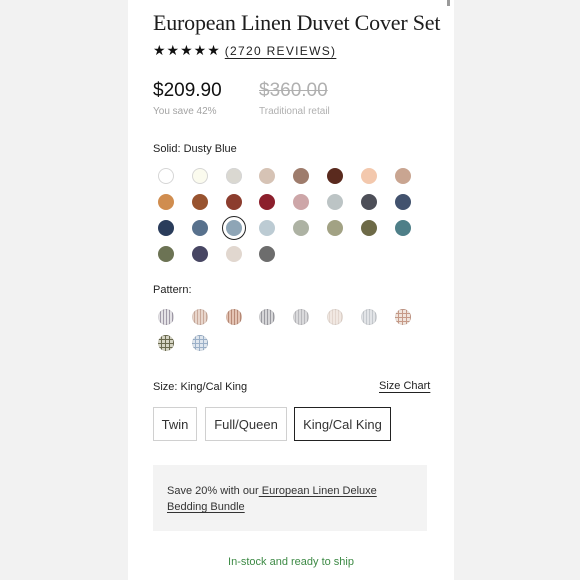  Describe the element at coordinates (281, 51) in the screenshot. I see `reviews-link: (2720 REVIEWS)` at that location.